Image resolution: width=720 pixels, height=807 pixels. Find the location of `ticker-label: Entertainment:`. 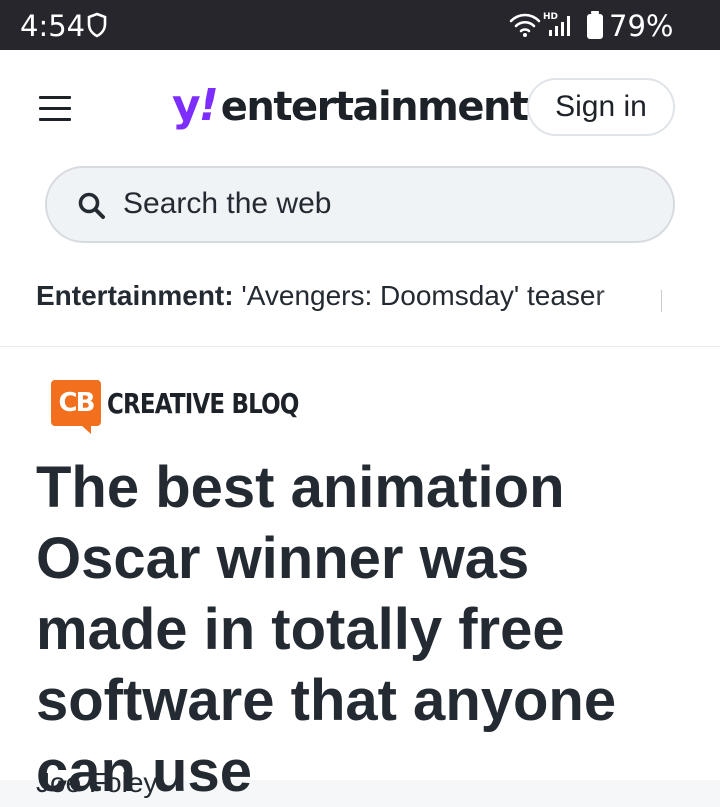

ticker-label: Entertainment: is located at coordinates (135, 295).